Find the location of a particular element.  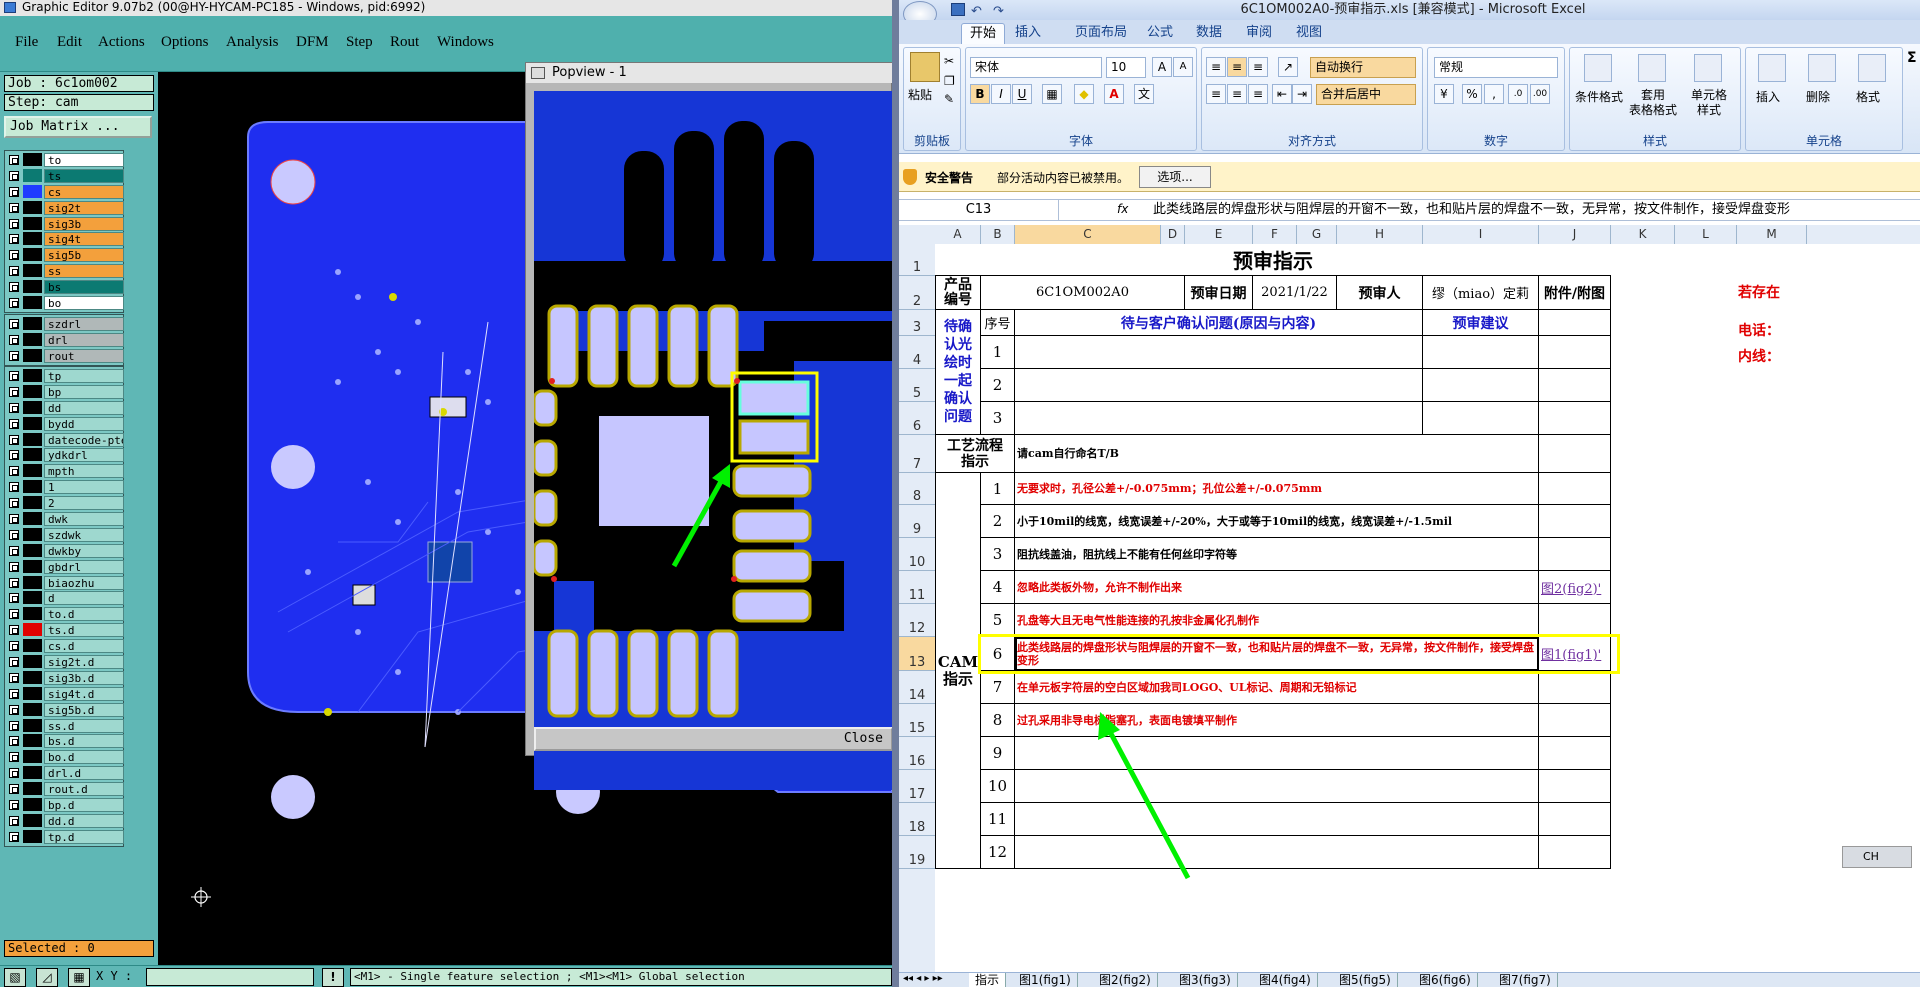

format-table-button: 套用 表格格式 is located at coordinates (1653, 103).